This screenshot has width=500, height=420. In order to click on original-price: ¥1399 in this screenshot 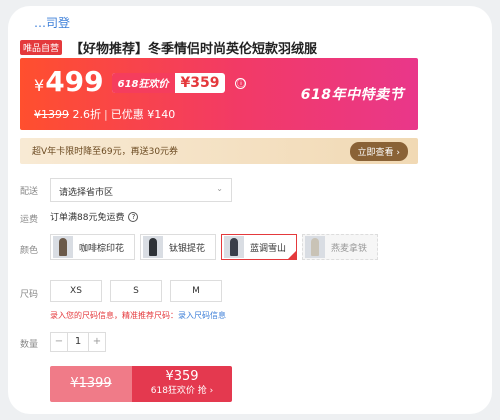, I will do `click(51, 114)`.